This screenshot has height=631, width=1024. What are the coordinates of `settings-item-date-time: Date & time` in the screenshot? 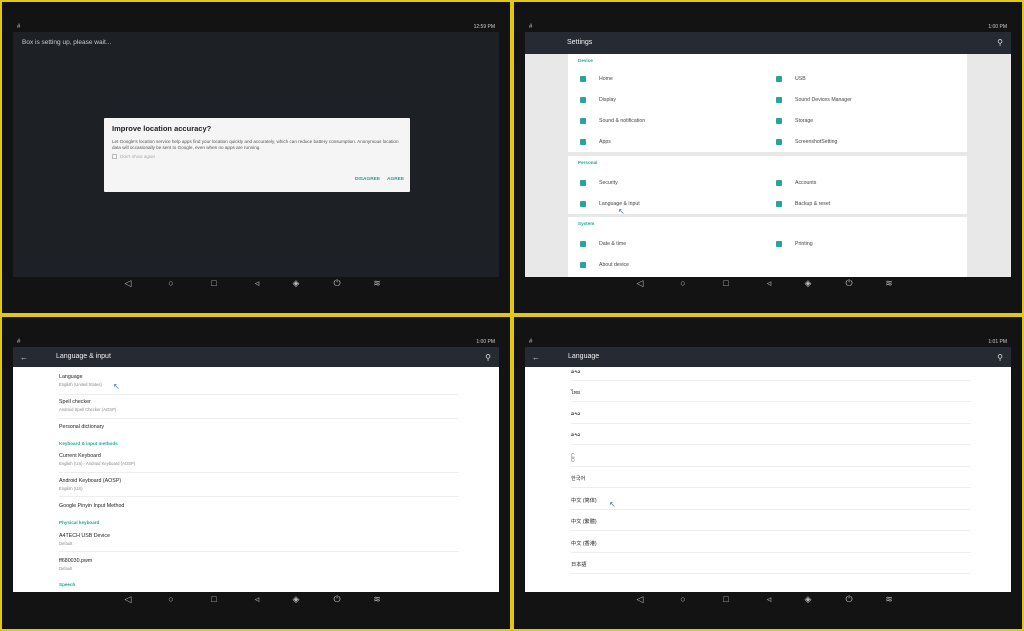 It's located at (603, 244).